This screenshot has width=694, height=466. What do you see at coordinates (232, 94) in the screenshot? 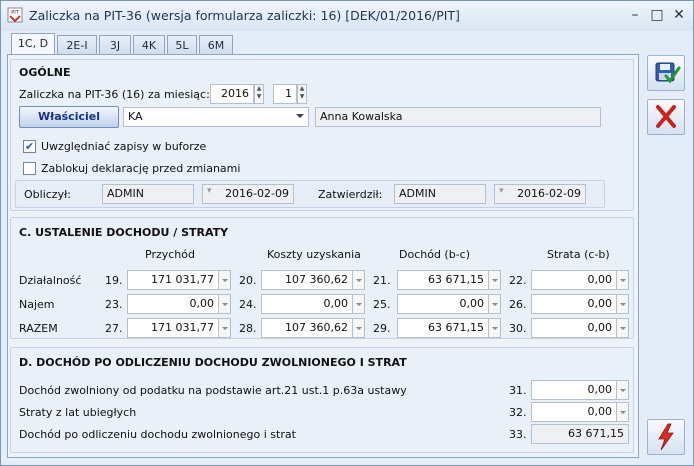
I see `year-field: 2016` at bounding box center [232, 94].